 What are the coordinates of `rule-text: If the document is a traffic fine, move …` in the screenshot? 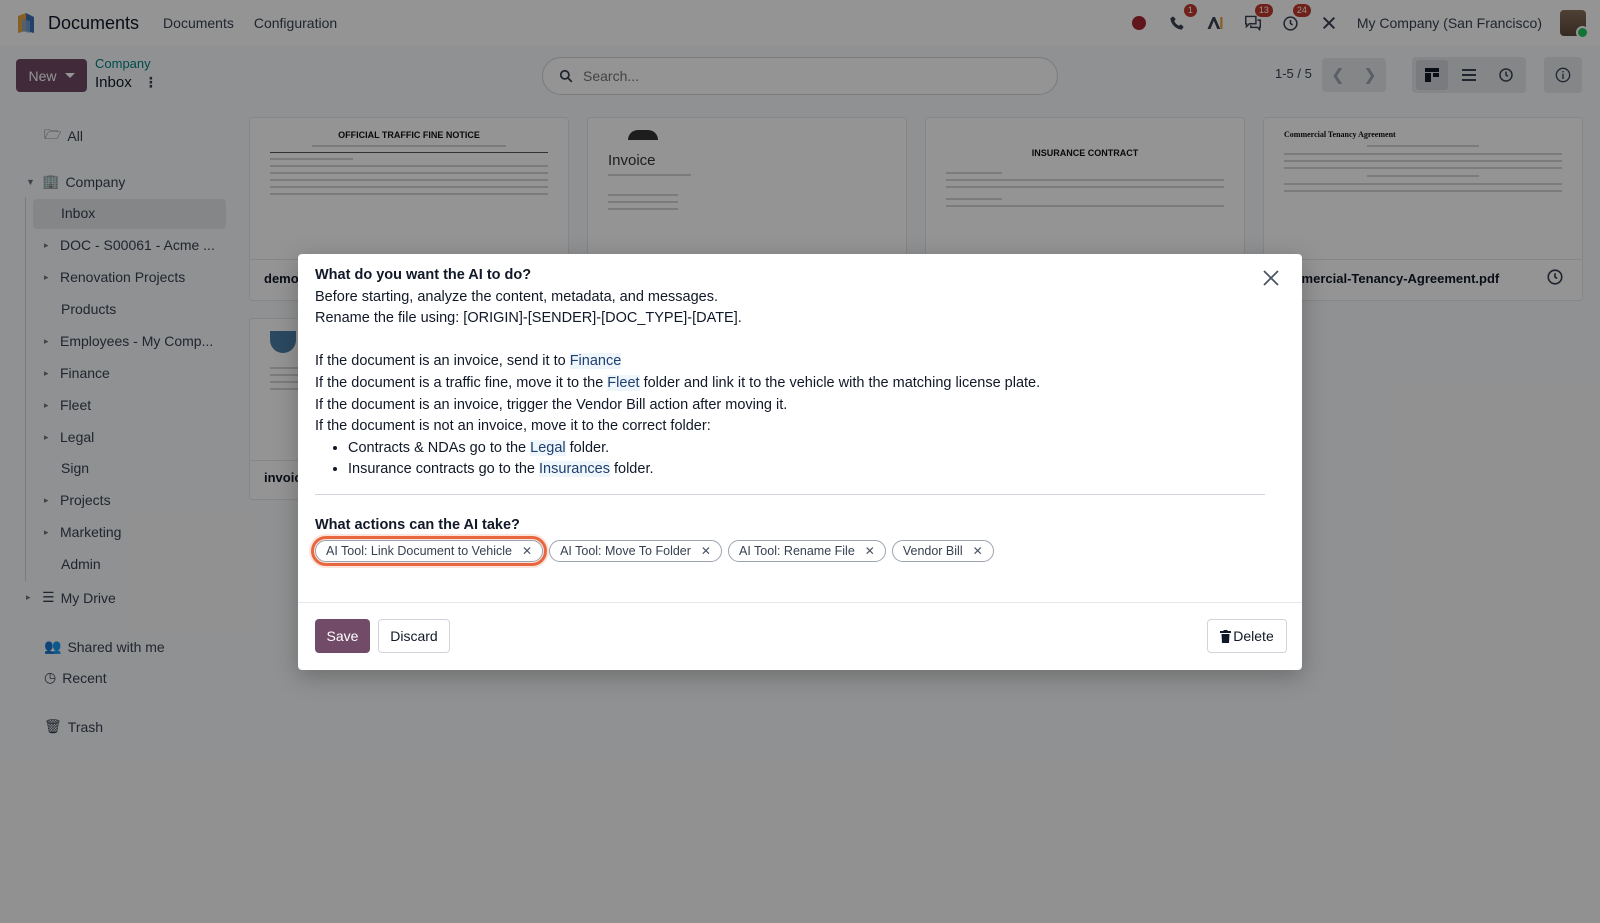 It's located at (461, 382).